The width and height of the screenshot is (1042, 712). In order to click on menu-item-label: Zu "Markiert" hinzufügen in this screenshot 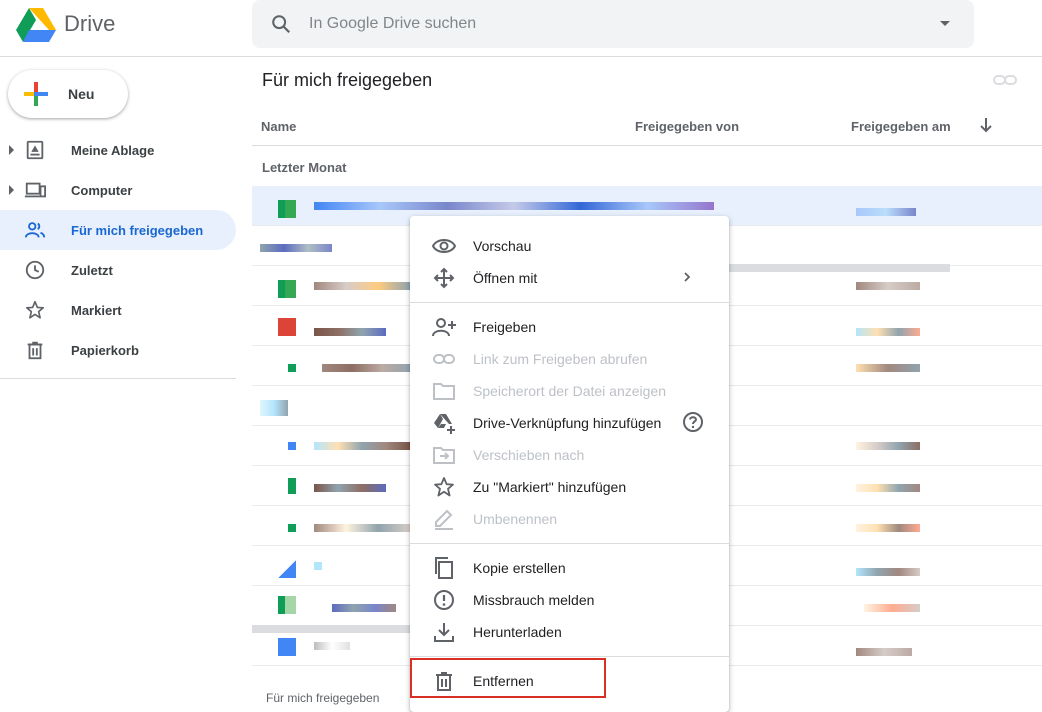, I will do `click(550, 487)`.